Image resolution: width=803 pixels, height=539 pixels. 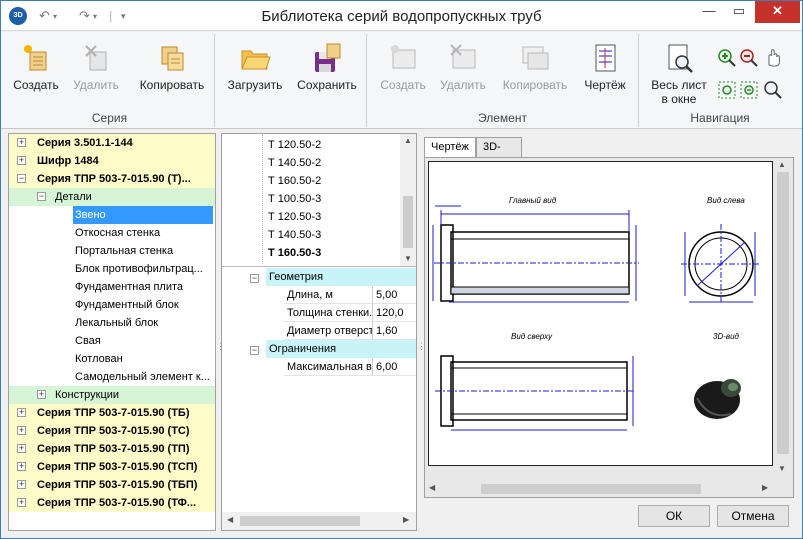 I want to click on tree-leaf-item: Откосная стенка, so click(x=112, y=233).